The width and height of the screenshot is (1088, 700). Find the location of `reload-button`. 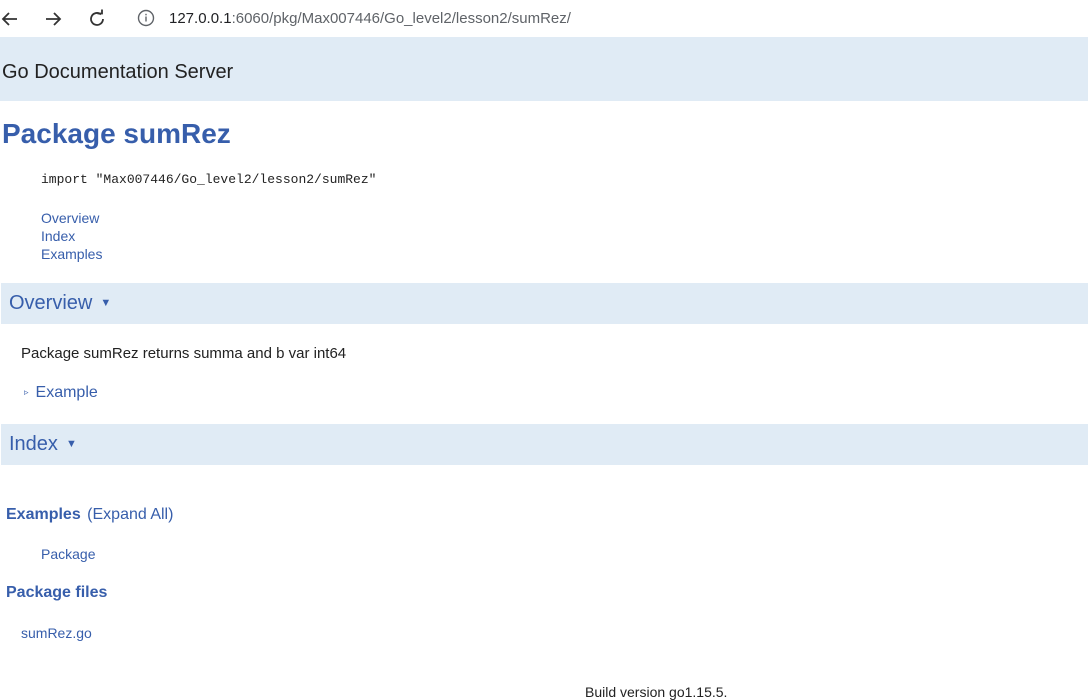

reload-button is located at coordinates (97, 19).